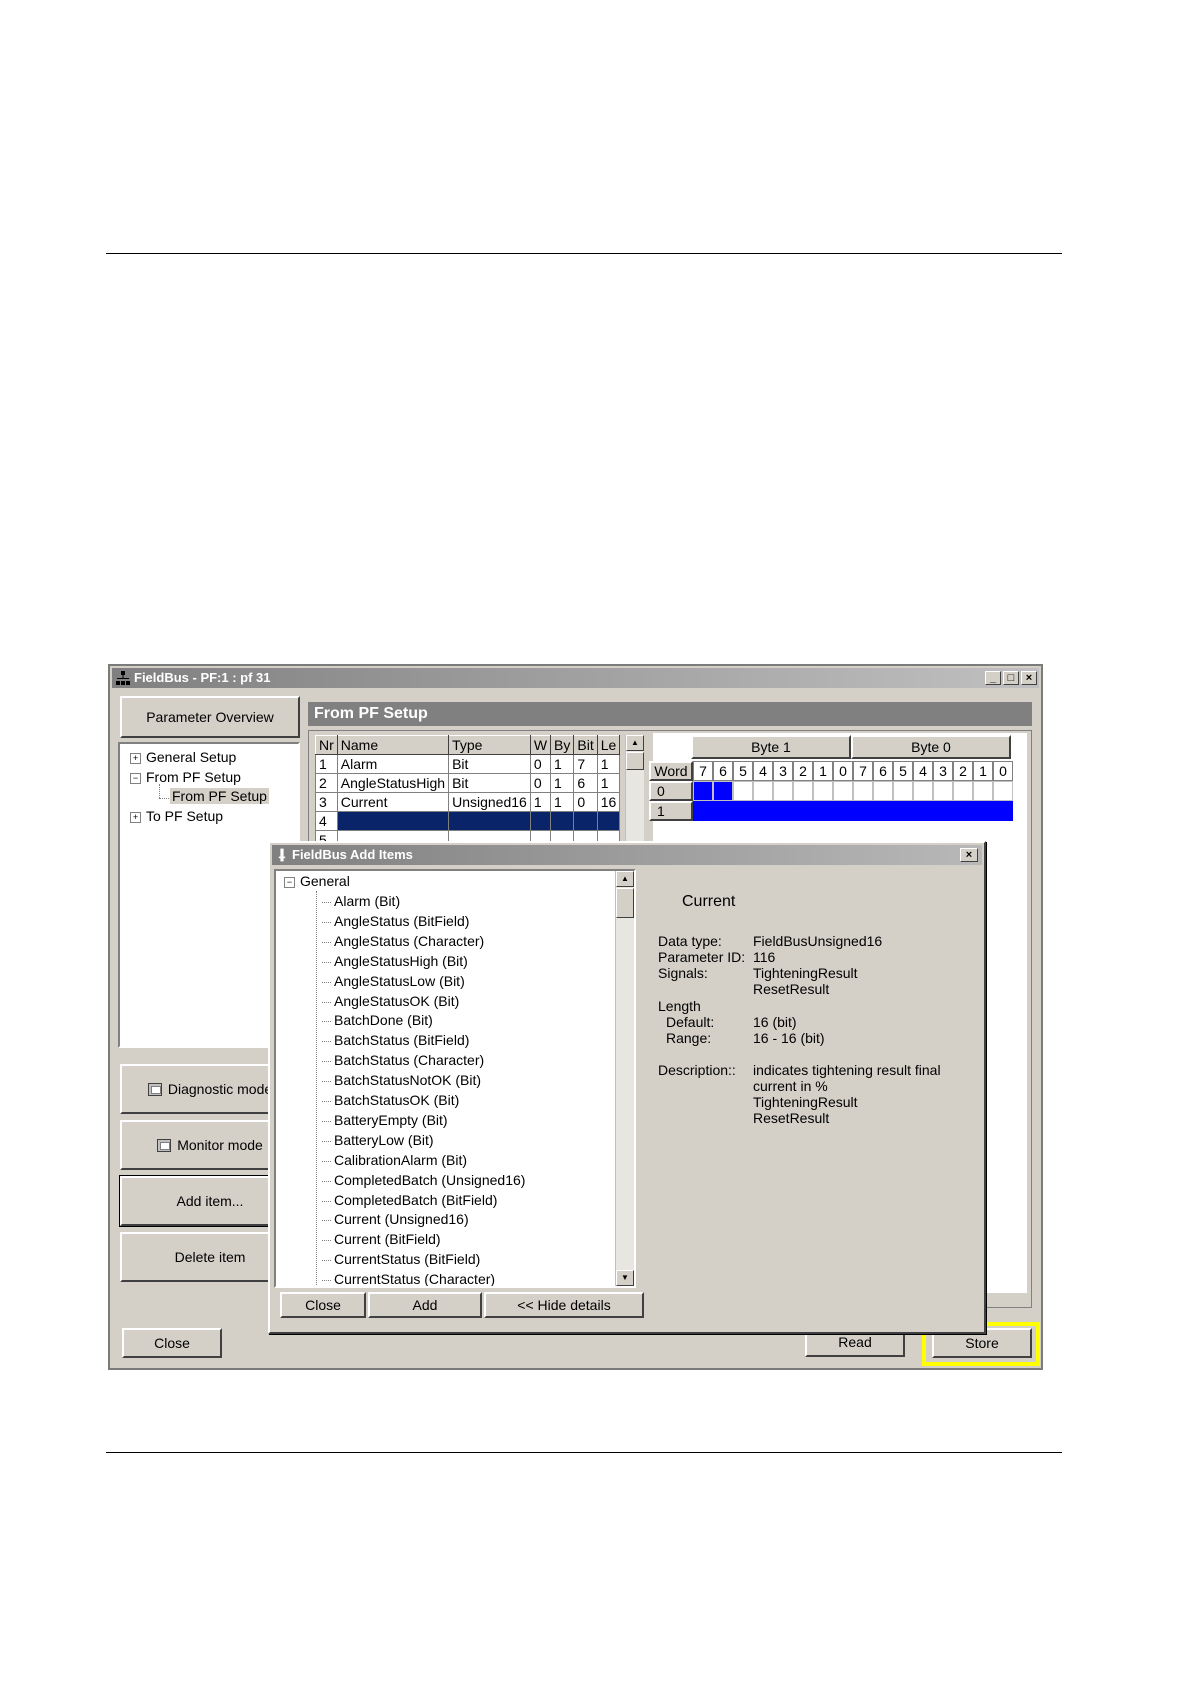 The width and height of the screenshot is (1191, 1684). What do you see at coordinates (390, 1001) in the screenshot?
I see `list-item: AngleStatusOK (Bit)` at bounding box center [390, 1001].